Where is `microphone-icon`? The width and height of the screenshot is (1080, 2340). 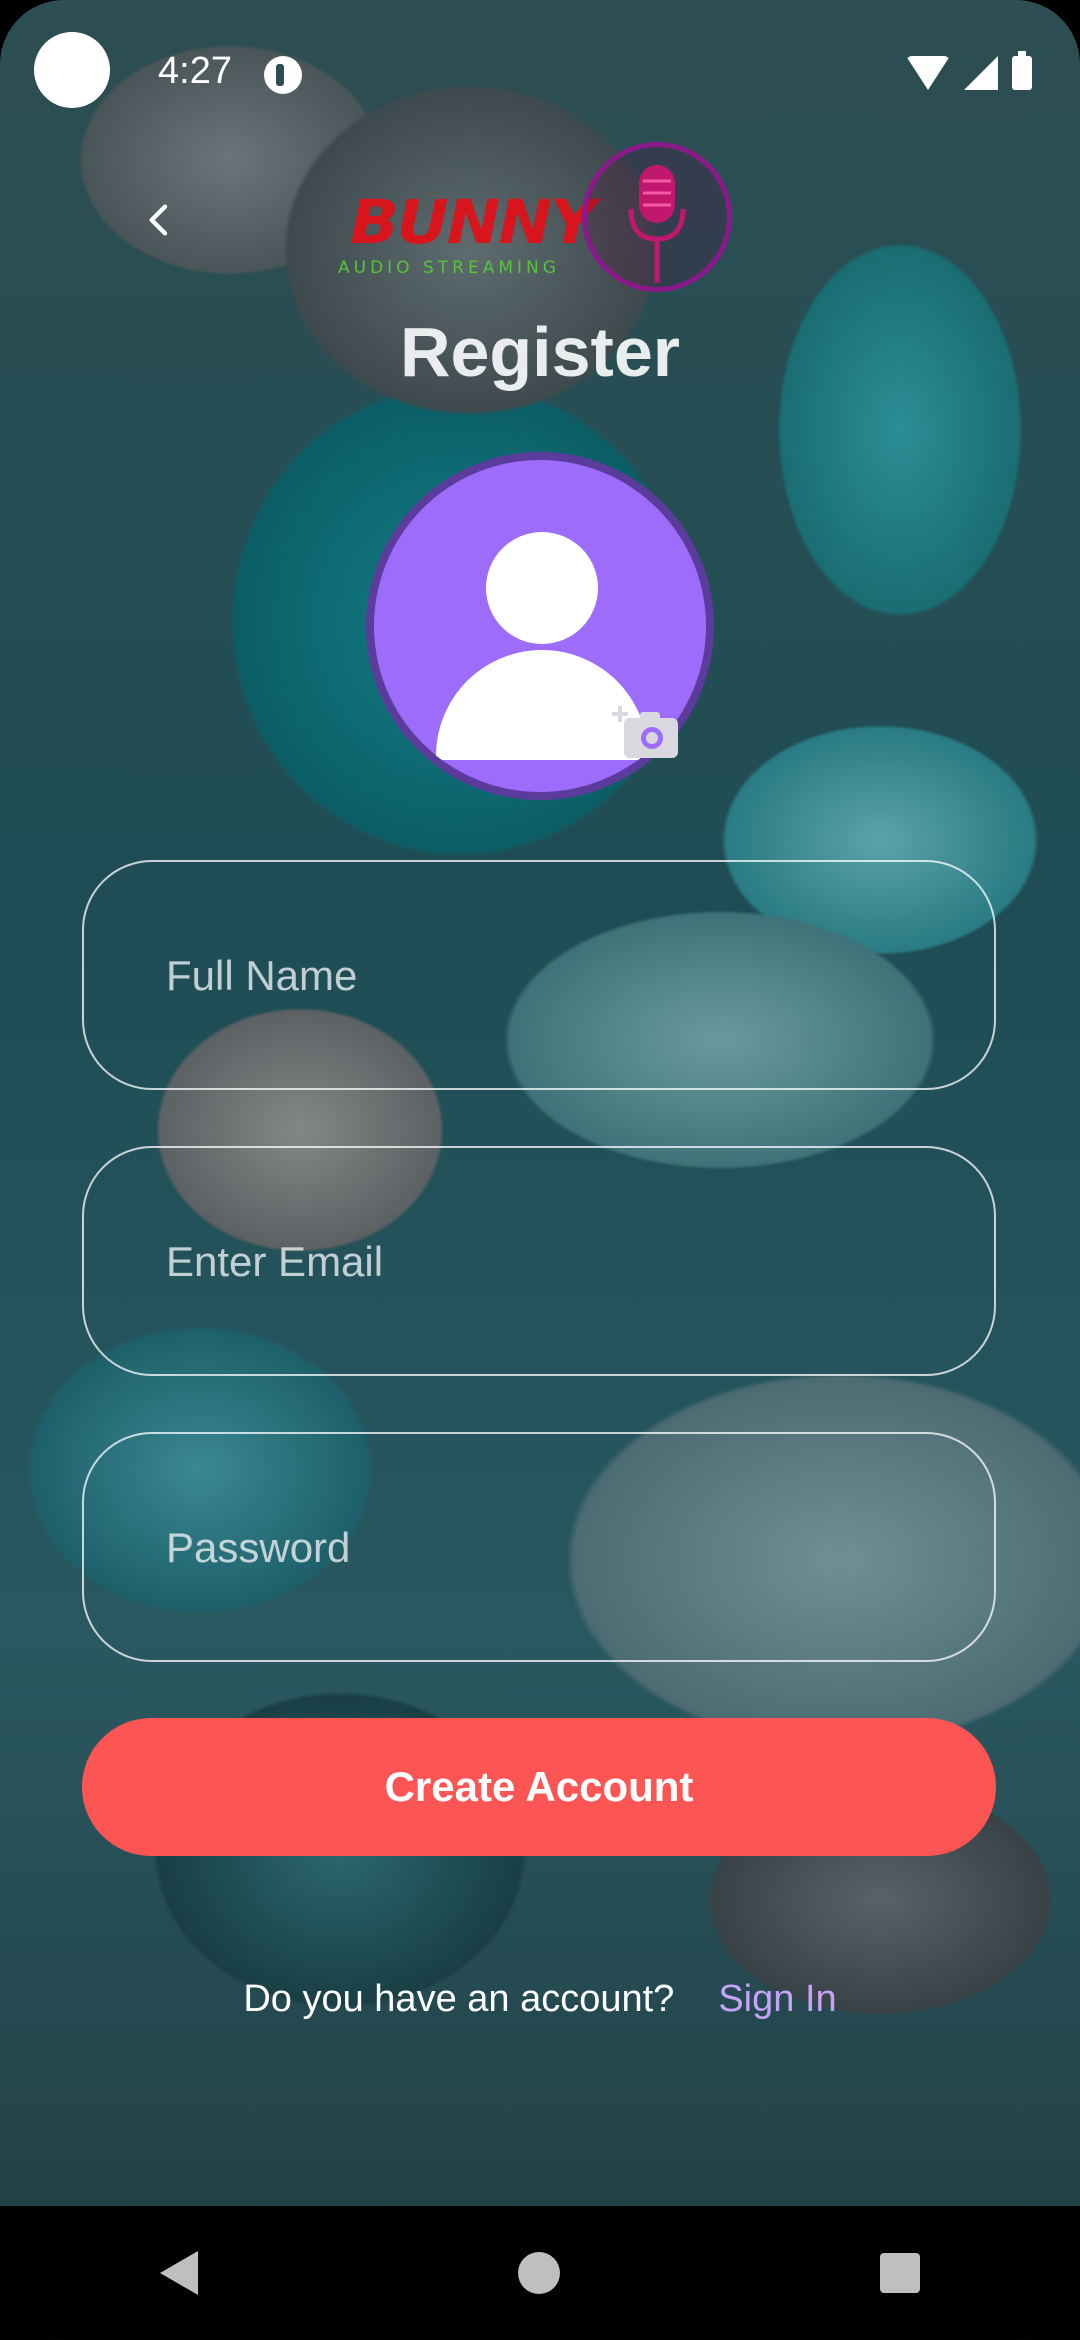
microphone-icon is located at coordinates (657, 217).